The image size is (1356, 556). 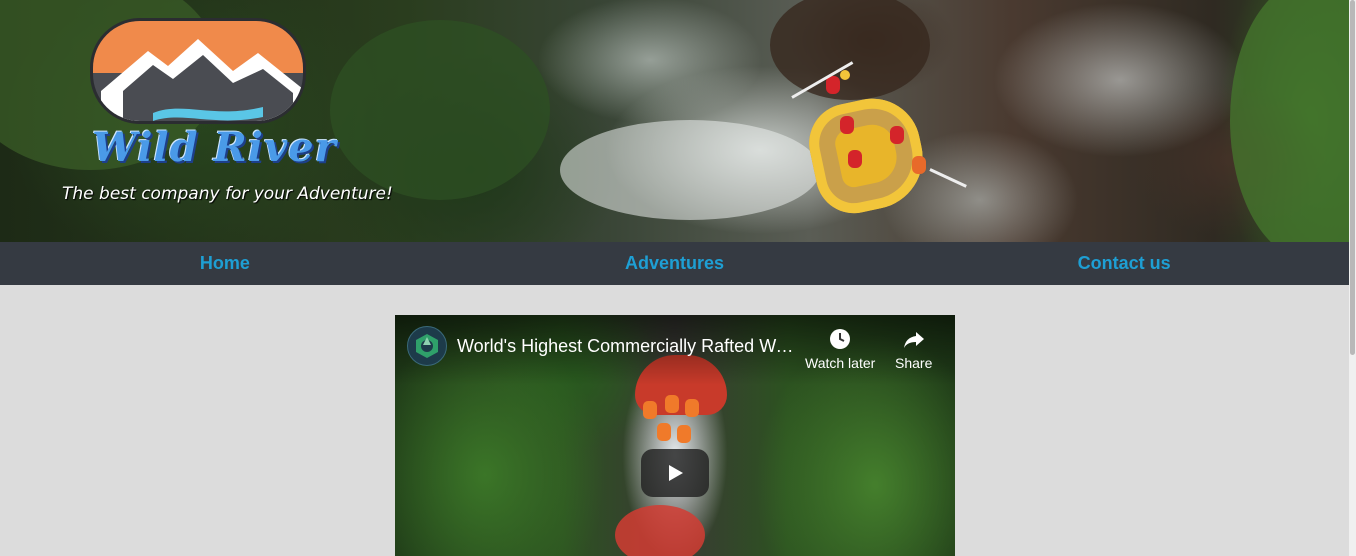 I want to click on nav-home: Home, so click(x=225, y=263).